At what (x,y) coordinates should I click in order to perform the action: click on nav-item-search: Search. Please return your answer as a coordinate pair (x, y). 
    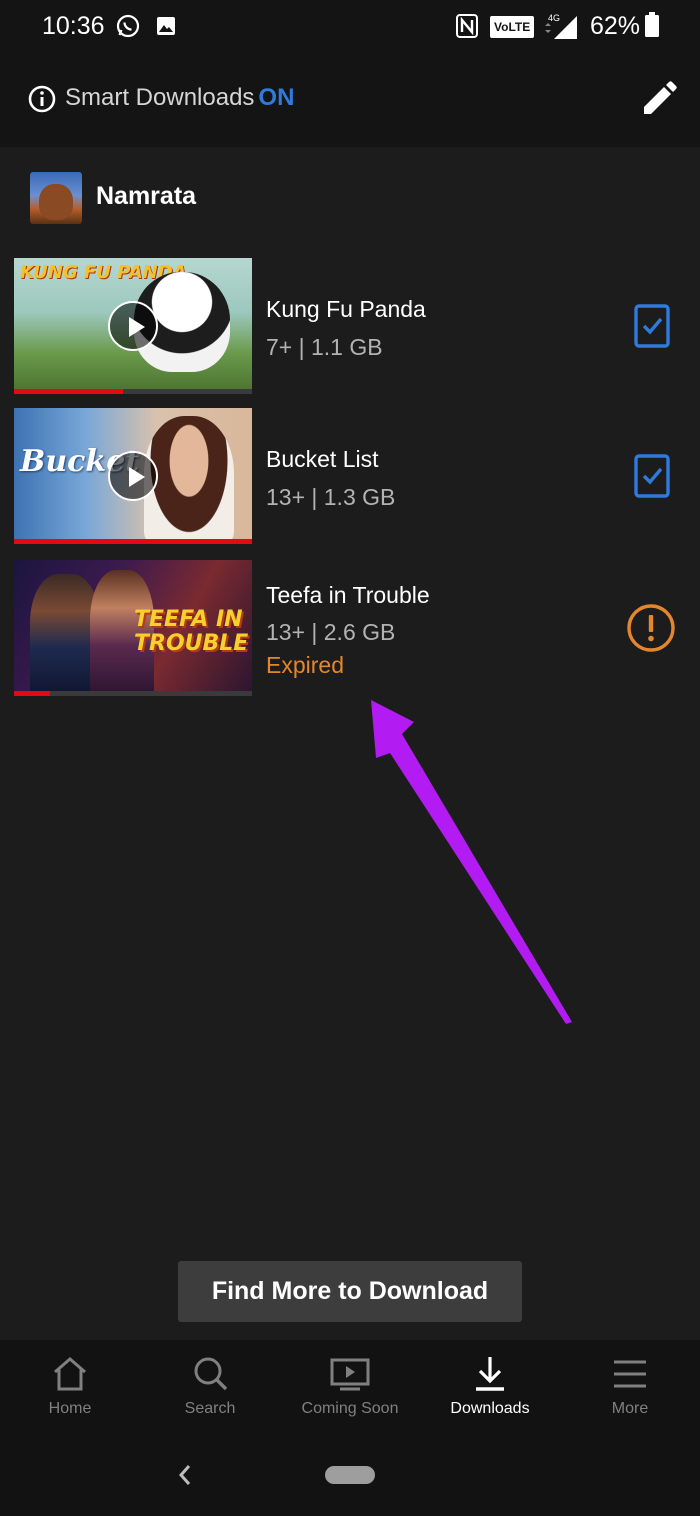
    Looking at the image, I should click on (210, 1390).